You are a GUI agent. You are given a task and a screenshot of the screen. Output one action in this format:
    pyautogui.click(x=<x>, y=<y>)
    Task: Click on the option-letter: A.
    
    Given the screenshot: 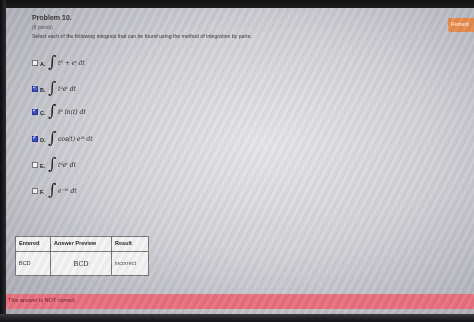 What is the action you would take?
    pyautogui.click(x=43, y=65)
    